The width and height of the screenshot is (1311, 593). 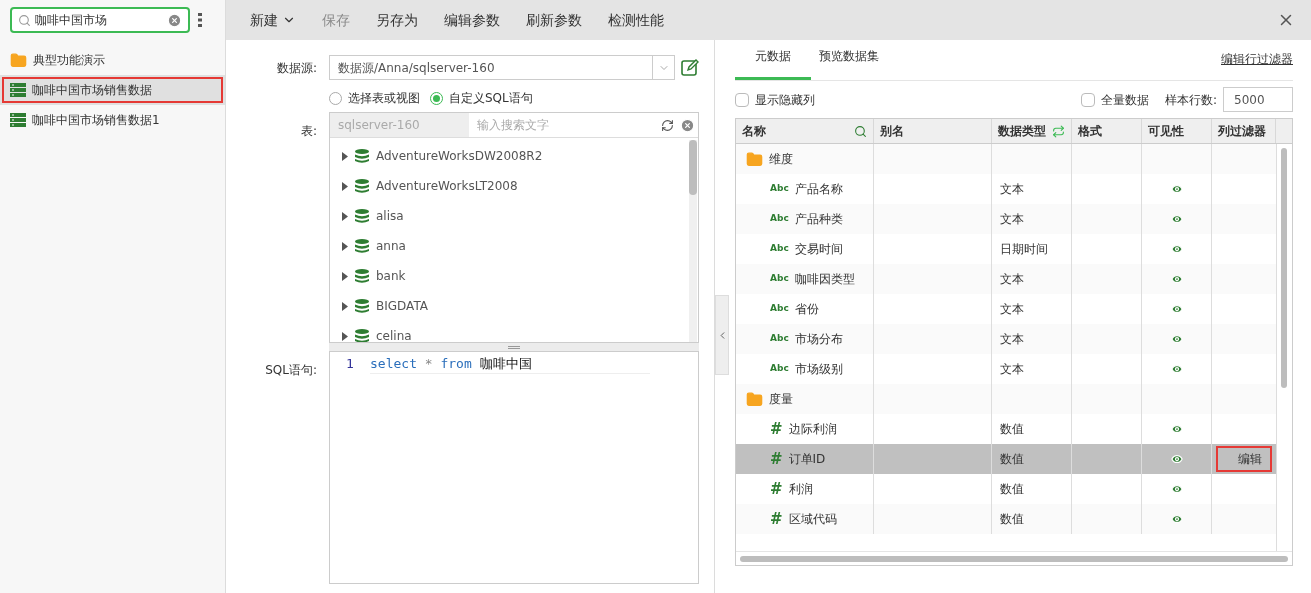 I want to click on folder-icon, so click(x=754, y=159).